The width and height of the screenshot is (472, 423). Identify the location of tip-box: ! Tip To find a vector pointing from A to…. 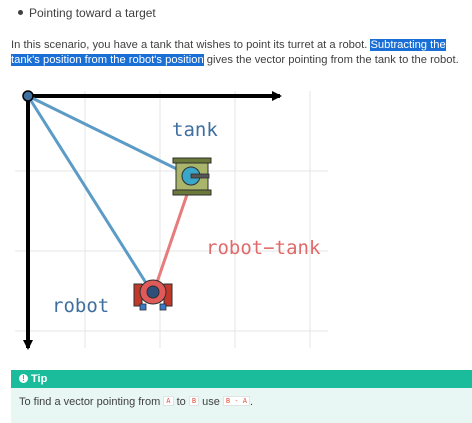
(241, 396).